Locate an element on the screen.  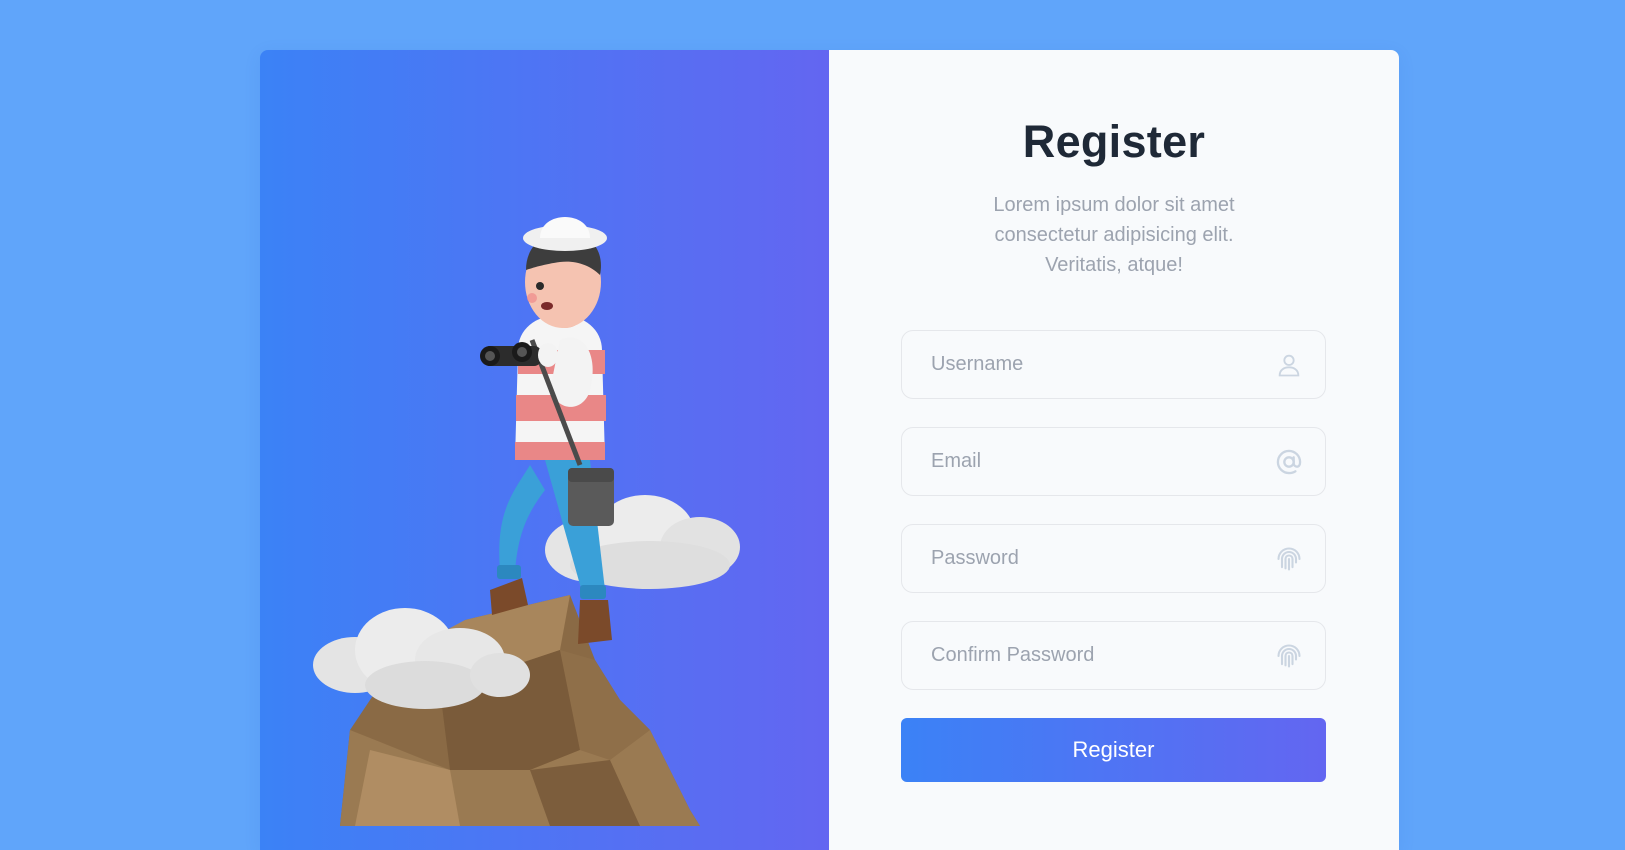
username-input is located at coordinates (1113, 364).